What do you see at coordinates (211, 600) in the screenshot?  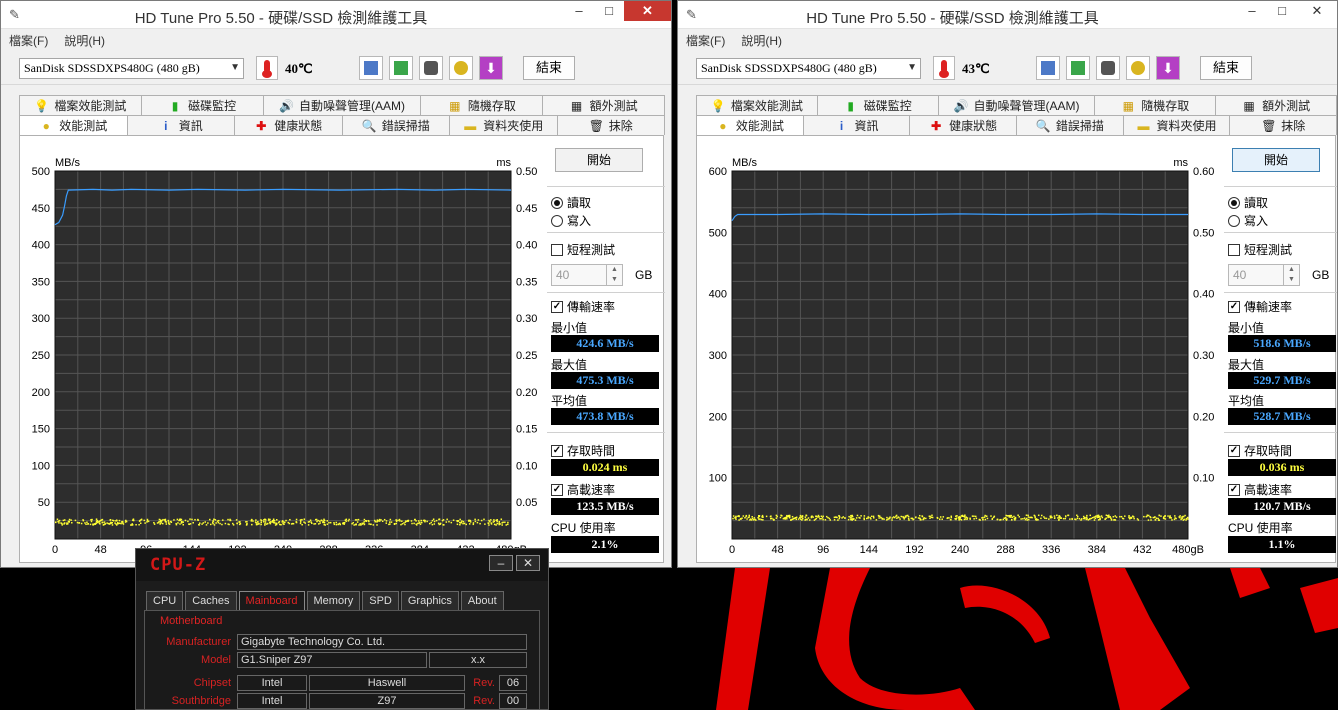 I see `cpuz-tab-caches: Caches` at bounding box center [211, 600].